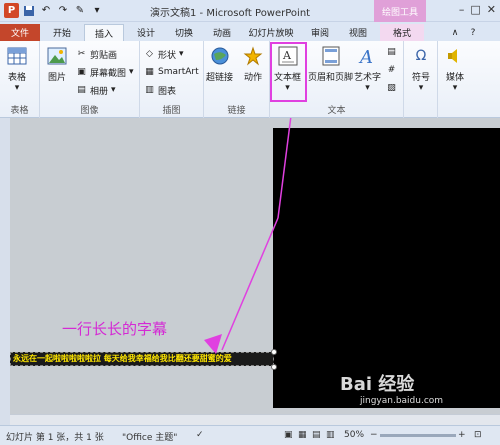 This screenshot has width=500, height=445. What do you see at coordinates (367, 69) in the screenshot?
I see `wordart-button: A 艺术字 ▾` at bounding box center [367, 69].